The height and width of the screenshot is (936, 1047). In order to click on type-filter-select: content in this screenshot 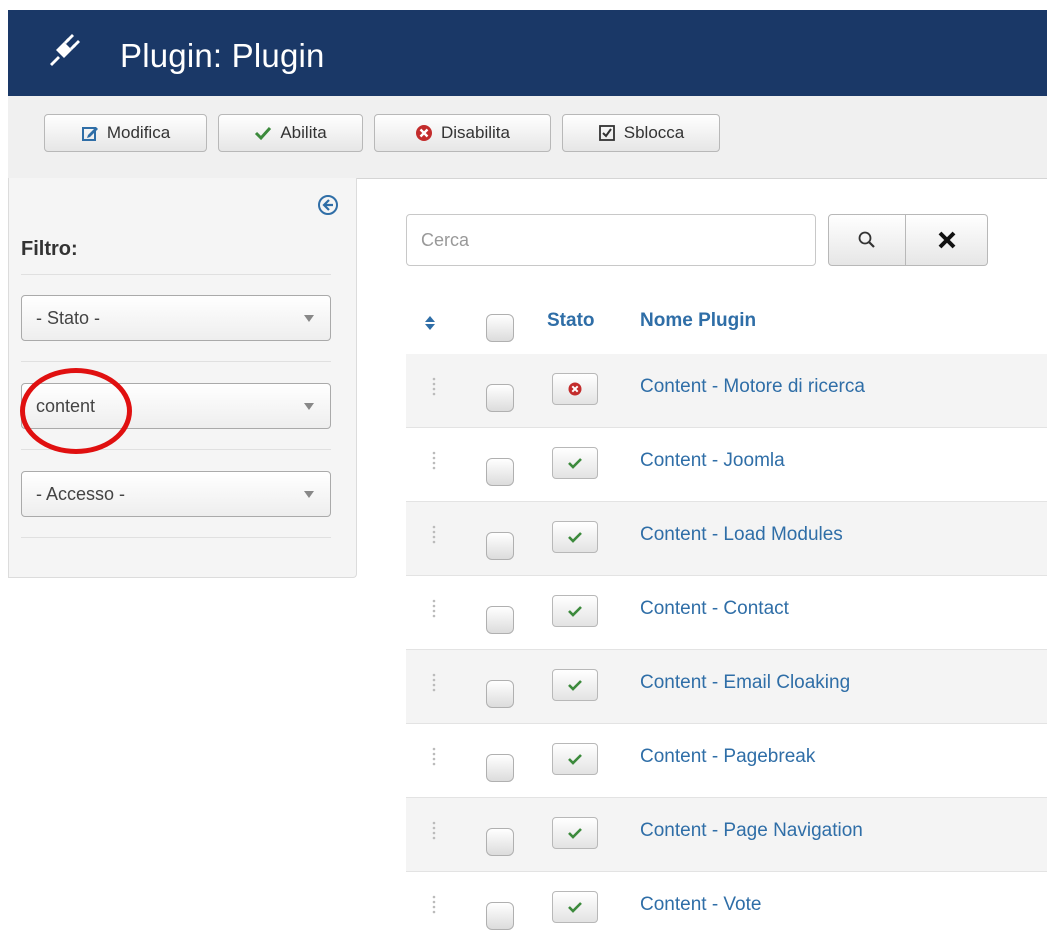, I will do `click(176, 406)`.